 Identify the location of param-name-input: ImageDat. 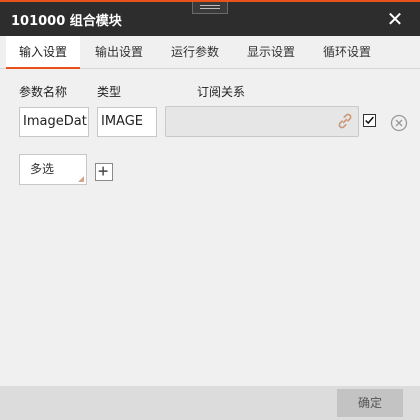
(54, 122).